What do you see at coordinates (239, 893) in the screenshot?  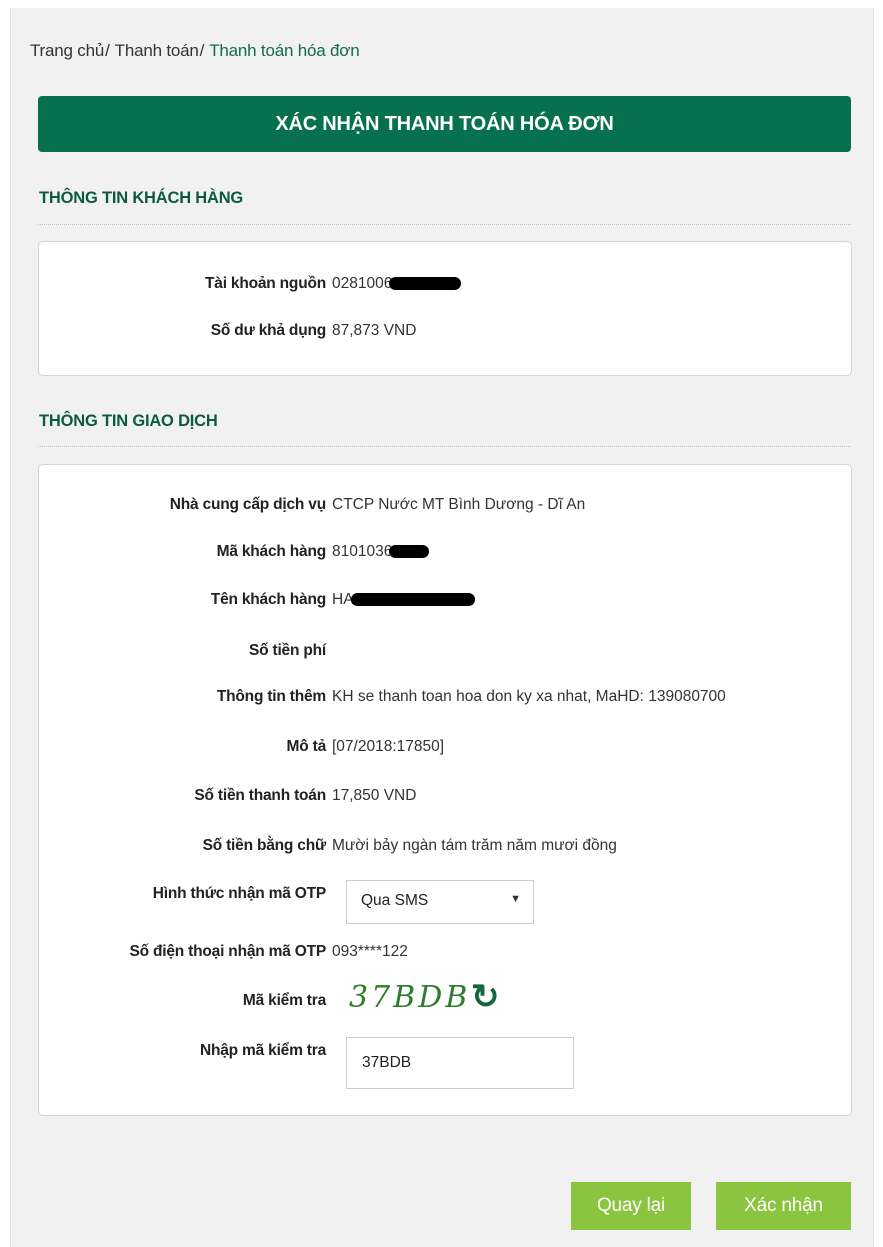 I see `otp-method-label: Hình thức nhận mã OTP` at bounding box center [239, 893].